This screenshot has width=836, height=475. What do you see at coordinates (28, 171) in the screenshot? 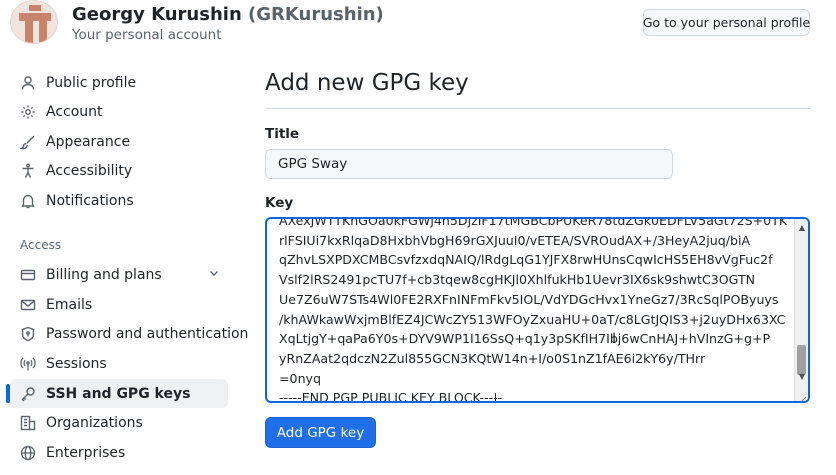
I see `accessibility-icon` at bounding box center [28, 171].